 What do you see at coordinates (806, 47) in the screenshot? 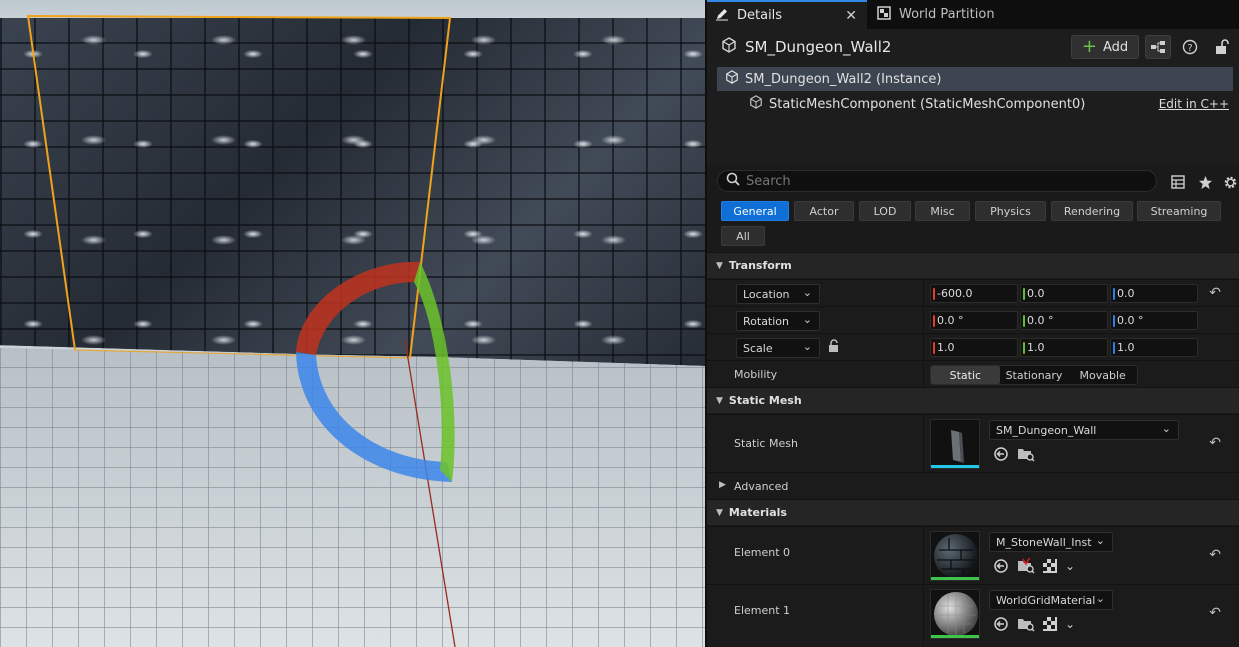
I see `object-title: SM_Dungeon_Wall2` at bounding box center [806, 47].